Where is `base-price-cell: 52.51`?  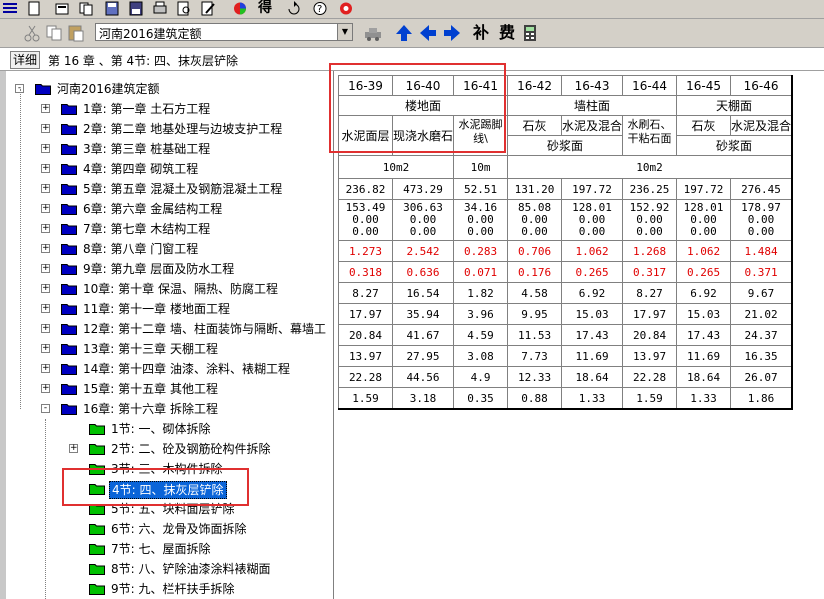 base-price-cell: 52.51 is located at coordinates (481, 189).